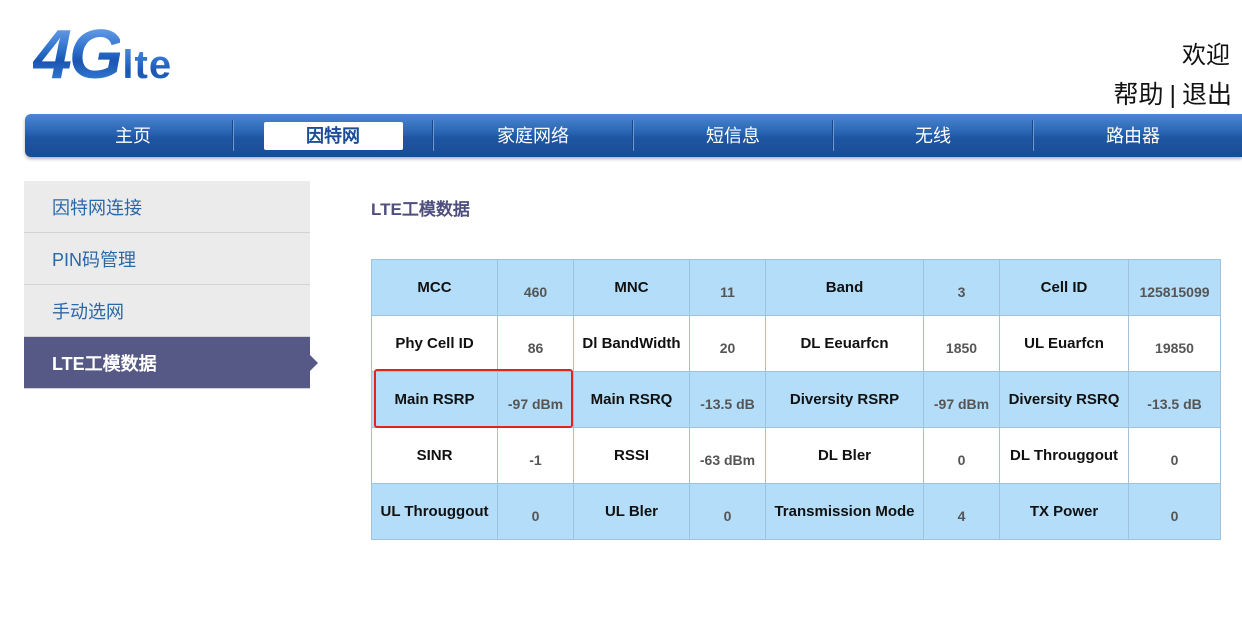 The height and width of the screenshot is (638, 1242). I want to click on tx-power-label: TX Power, so click(1064, 511).